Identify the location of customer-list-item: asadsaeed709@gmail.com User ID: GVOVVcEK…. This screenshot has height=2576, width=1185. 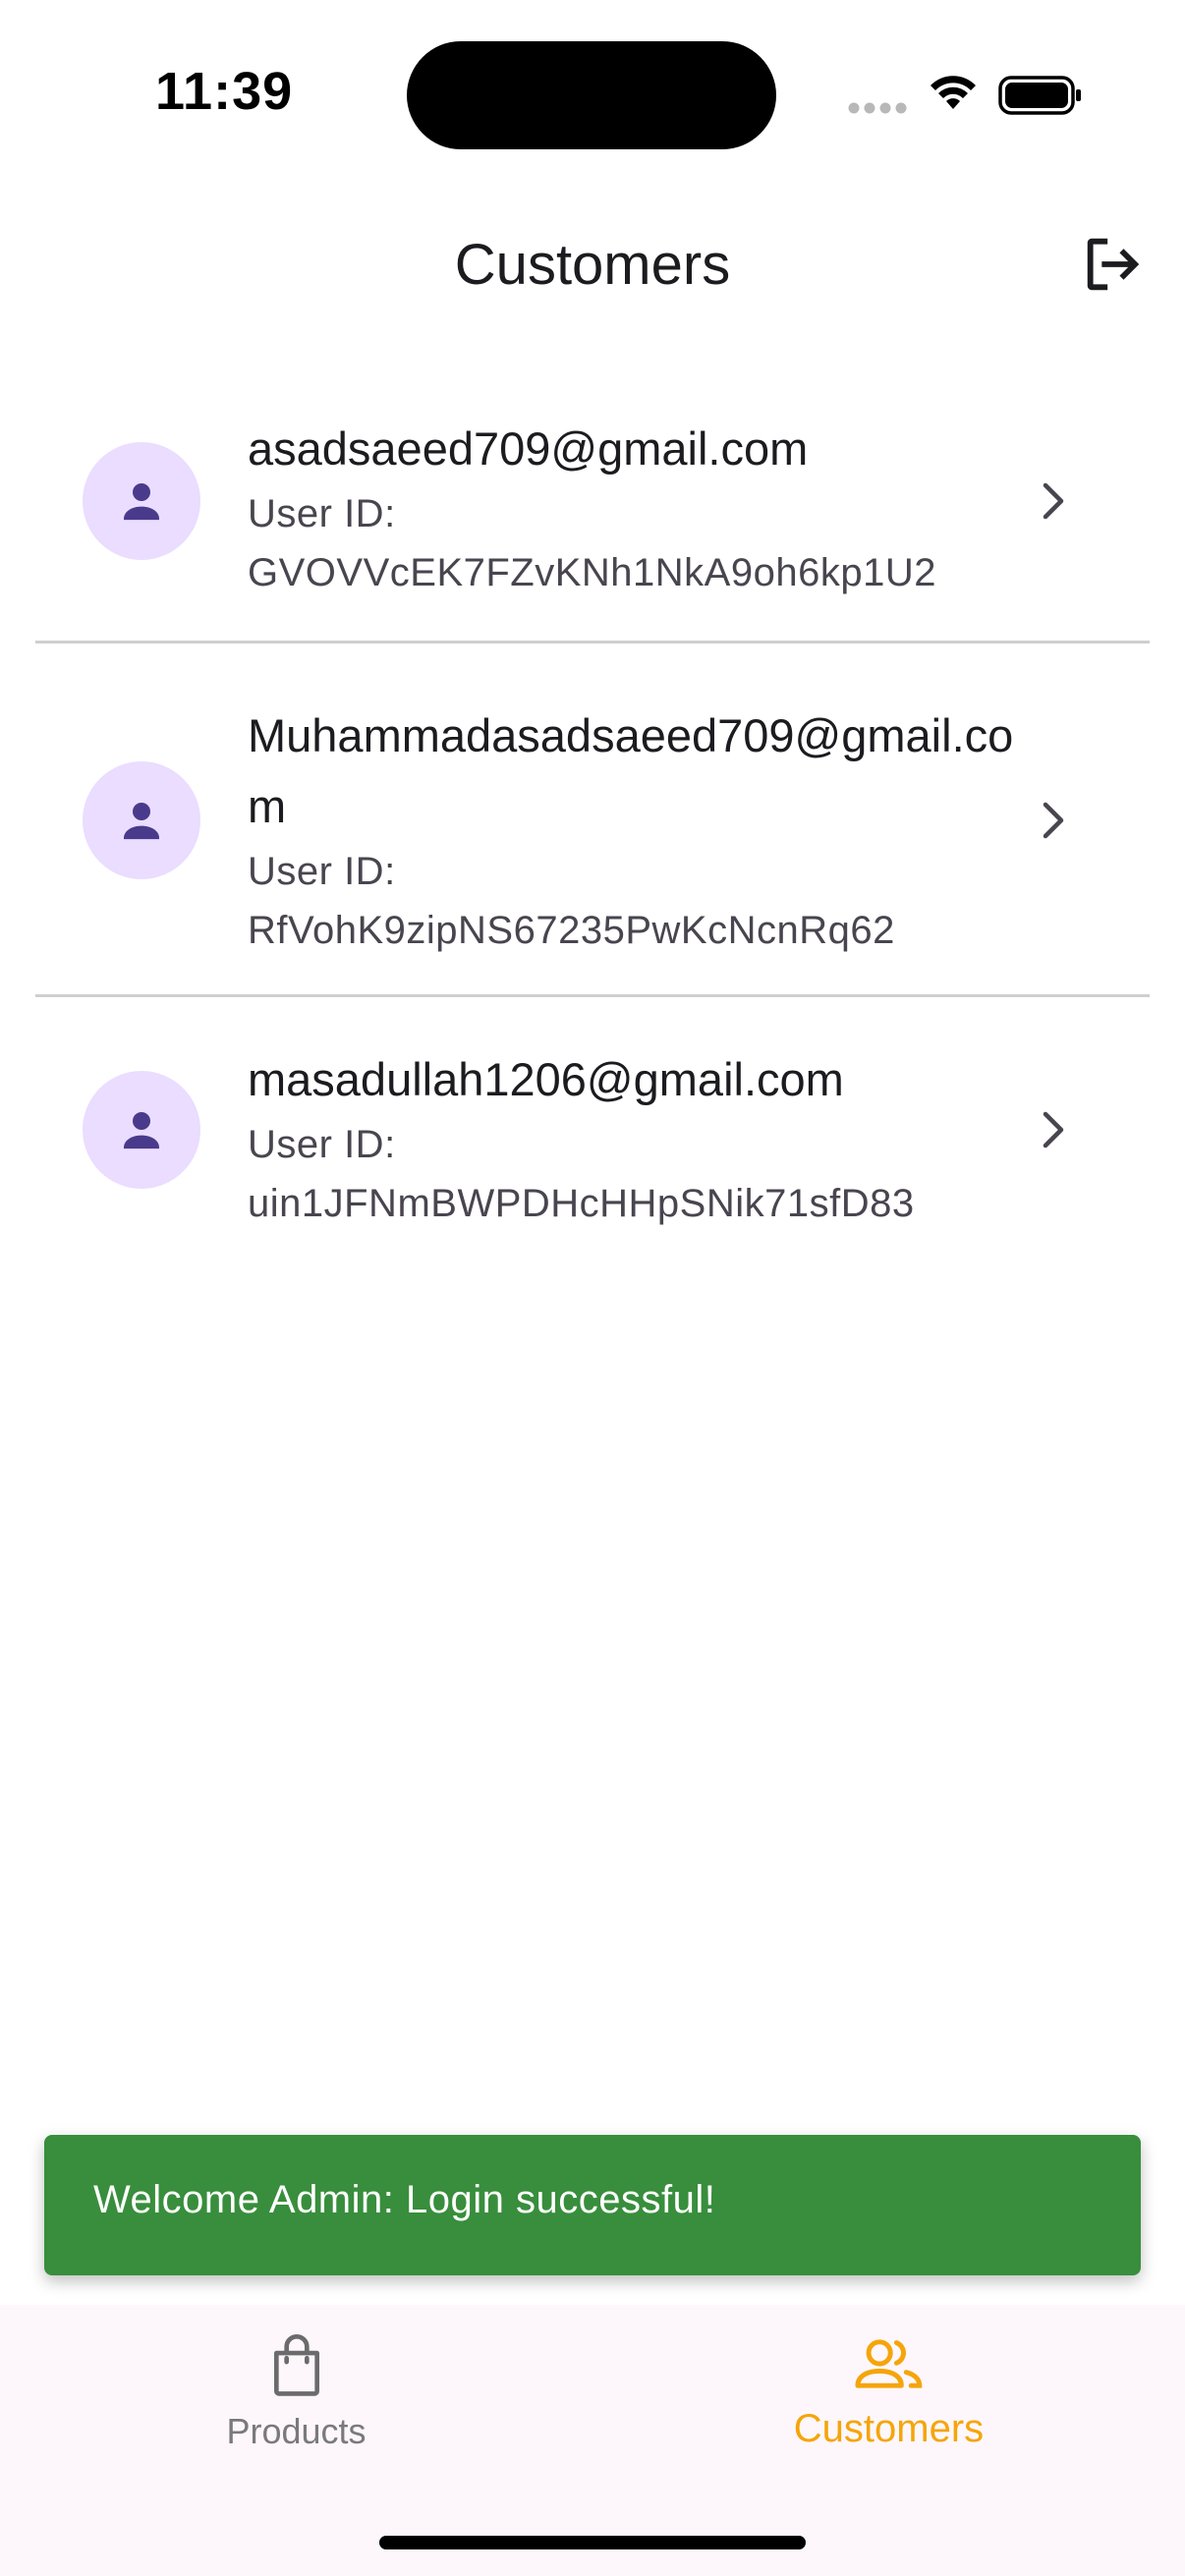
(592, 511).